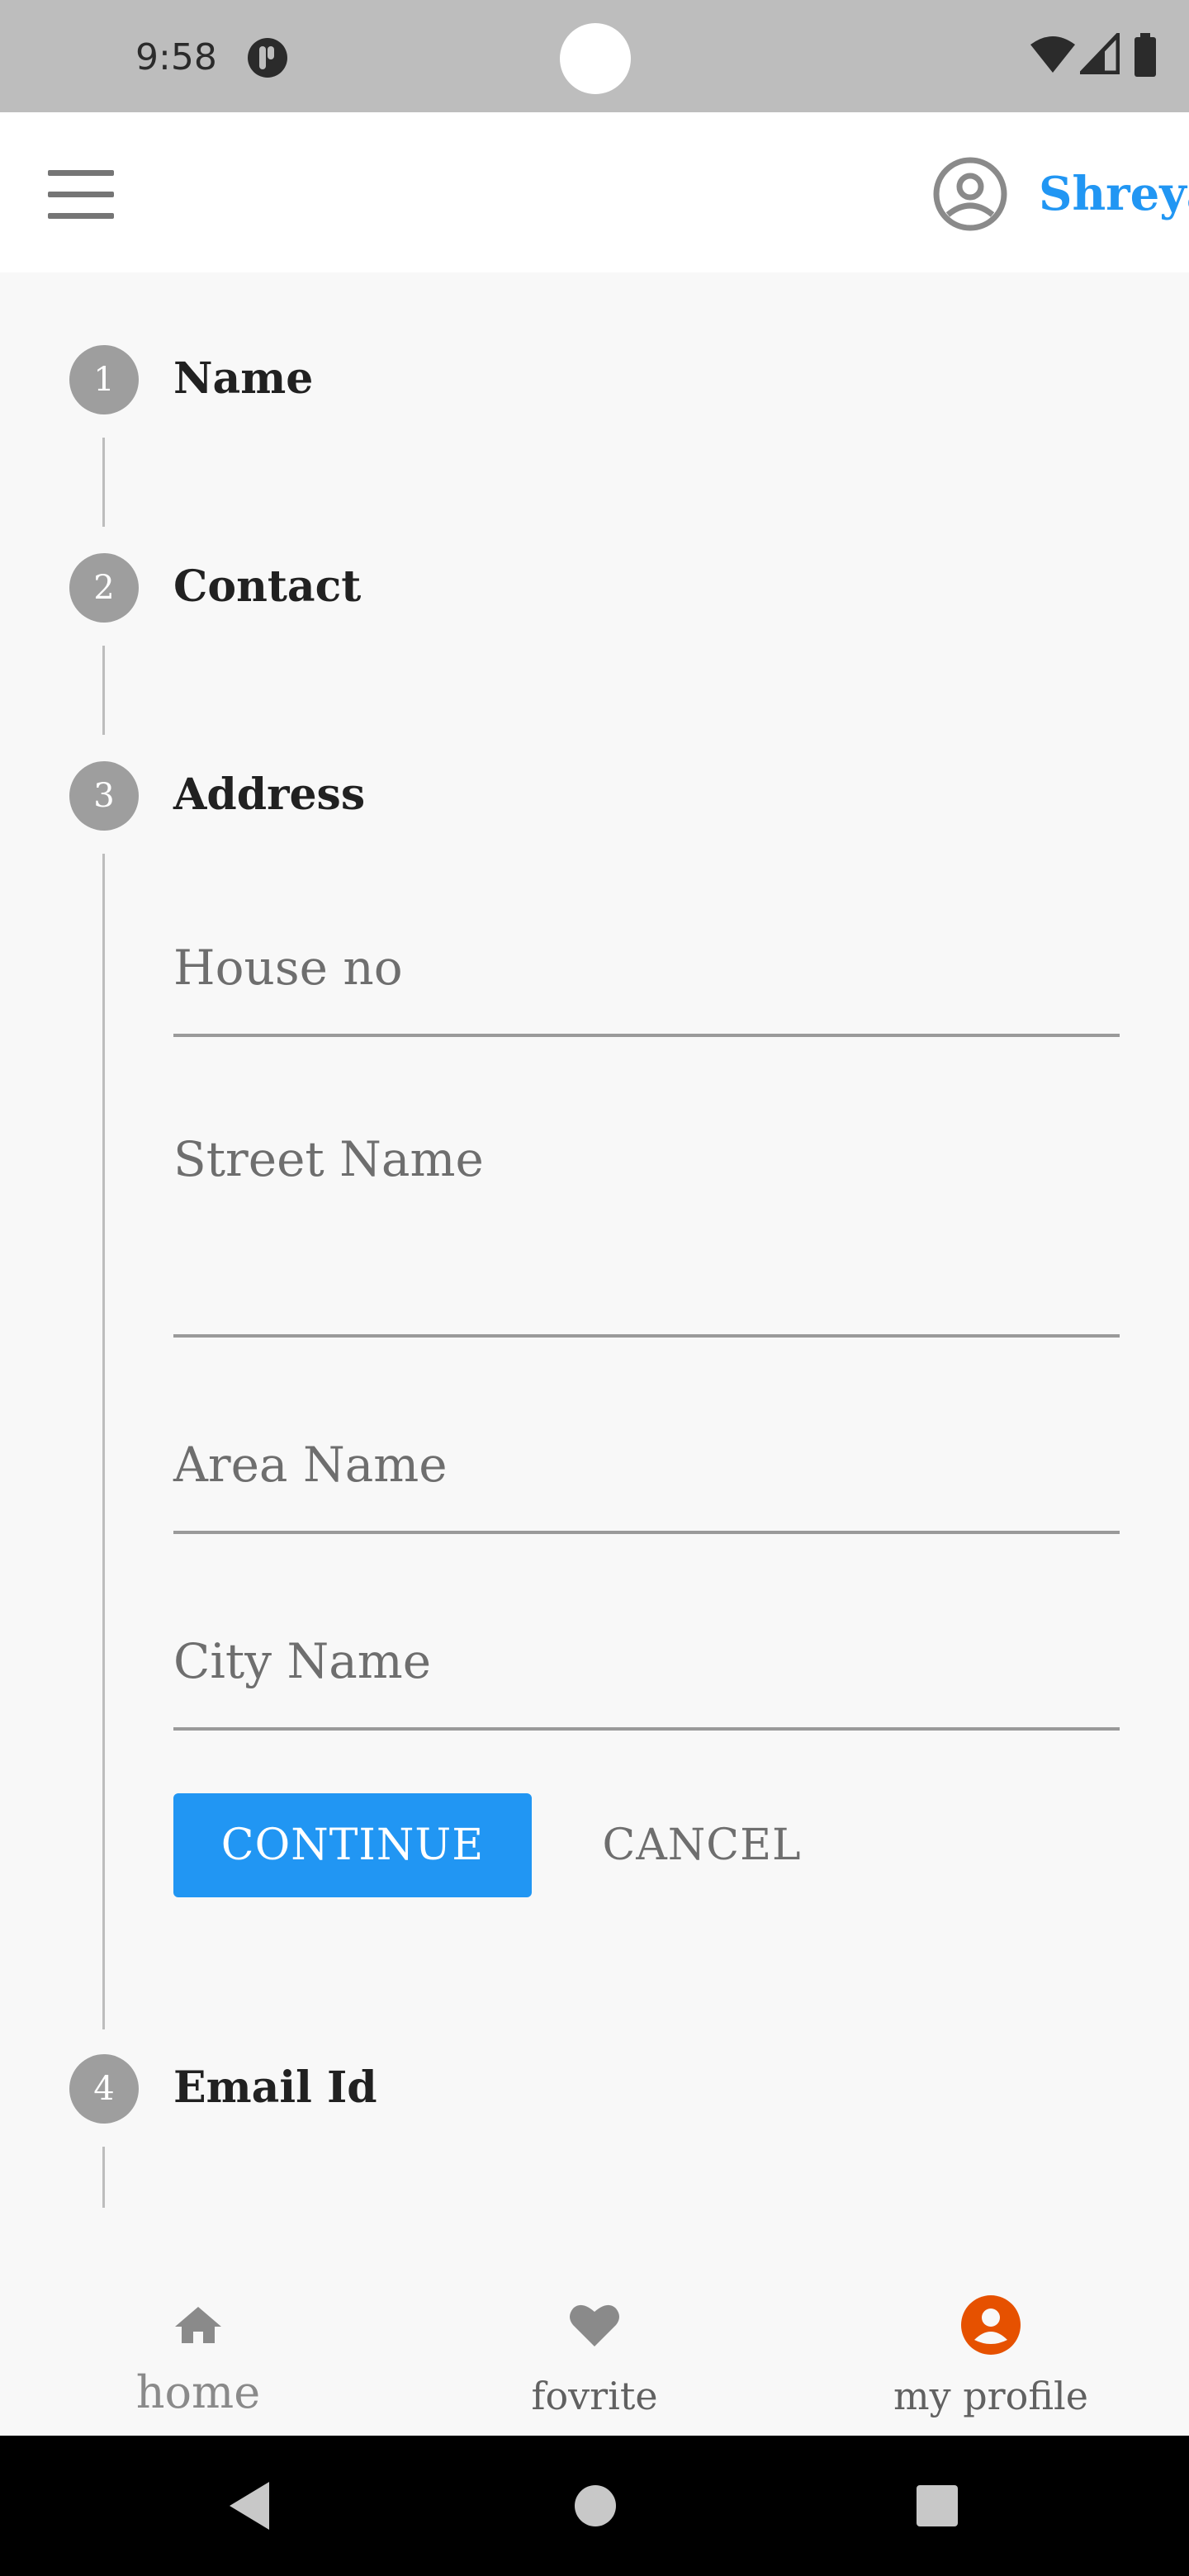 This screenshot has width=1189, height=2576. I want to click on recents-icon, so click(937, 2506).